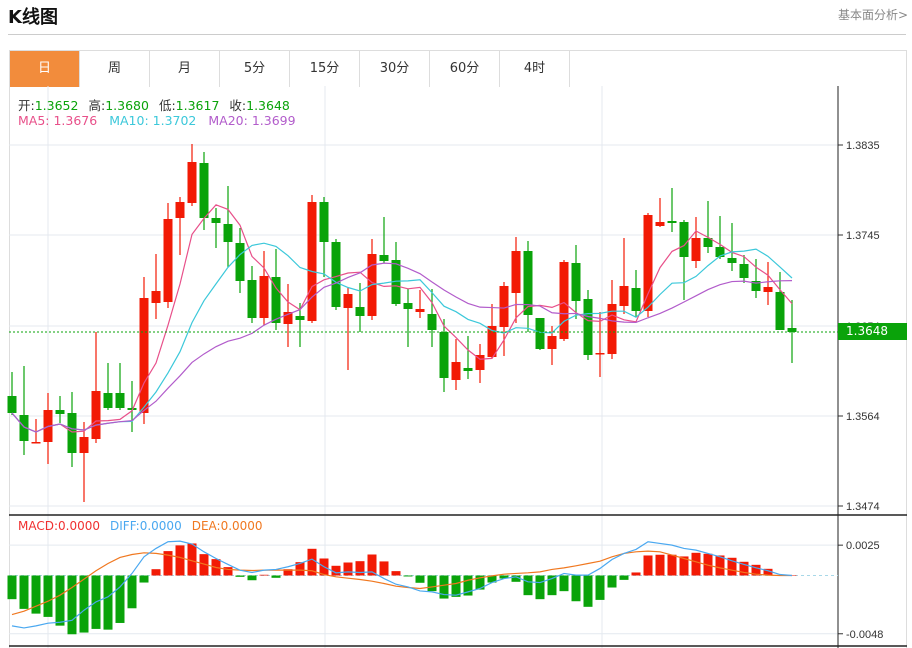  I want to click on diff-value: DIFF:0.0000, so click(146, 526).